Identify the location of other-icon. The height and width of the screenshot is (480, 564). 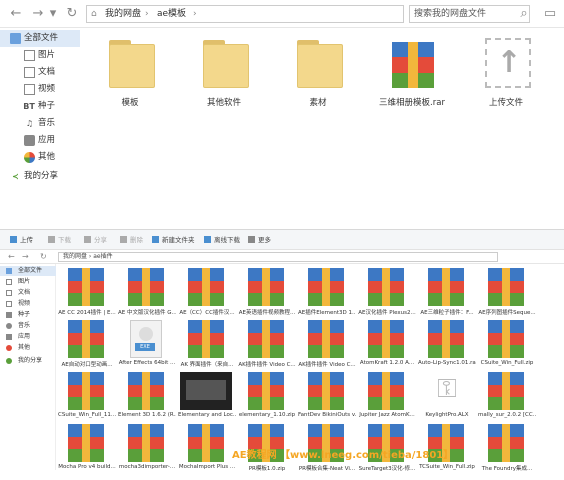
(29, 157).